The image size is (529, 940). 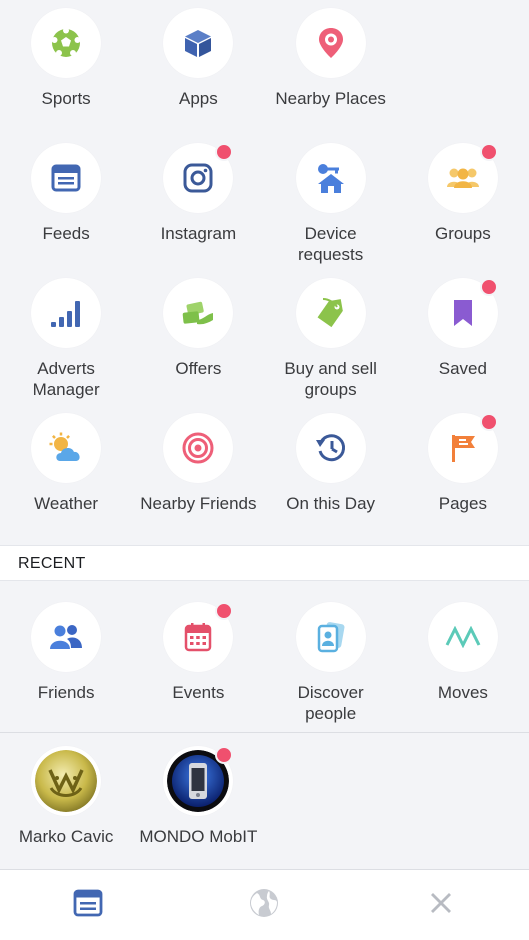 I want to click on close-tab, so click(x=441, y=905).